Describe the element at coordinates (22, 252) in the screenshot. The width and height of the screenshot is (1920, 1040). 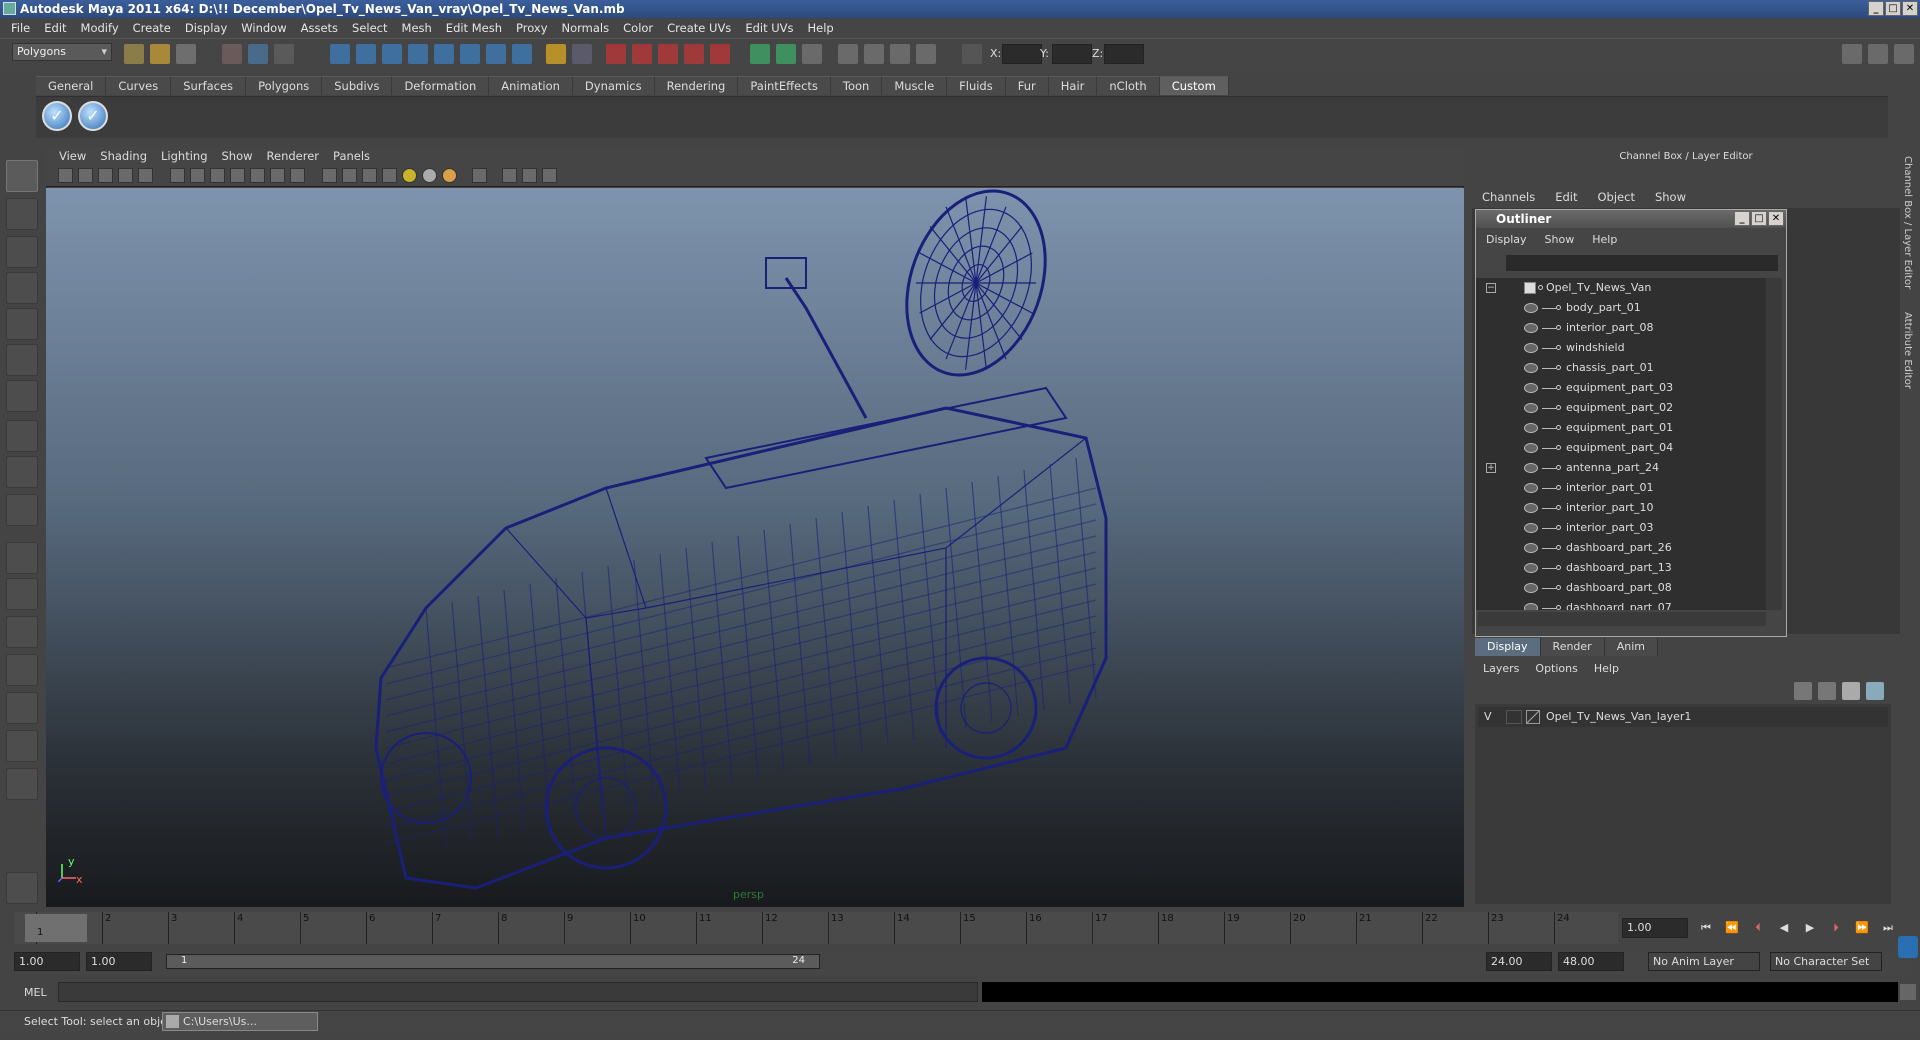
I see `paint-select-tool-icon` at that location.